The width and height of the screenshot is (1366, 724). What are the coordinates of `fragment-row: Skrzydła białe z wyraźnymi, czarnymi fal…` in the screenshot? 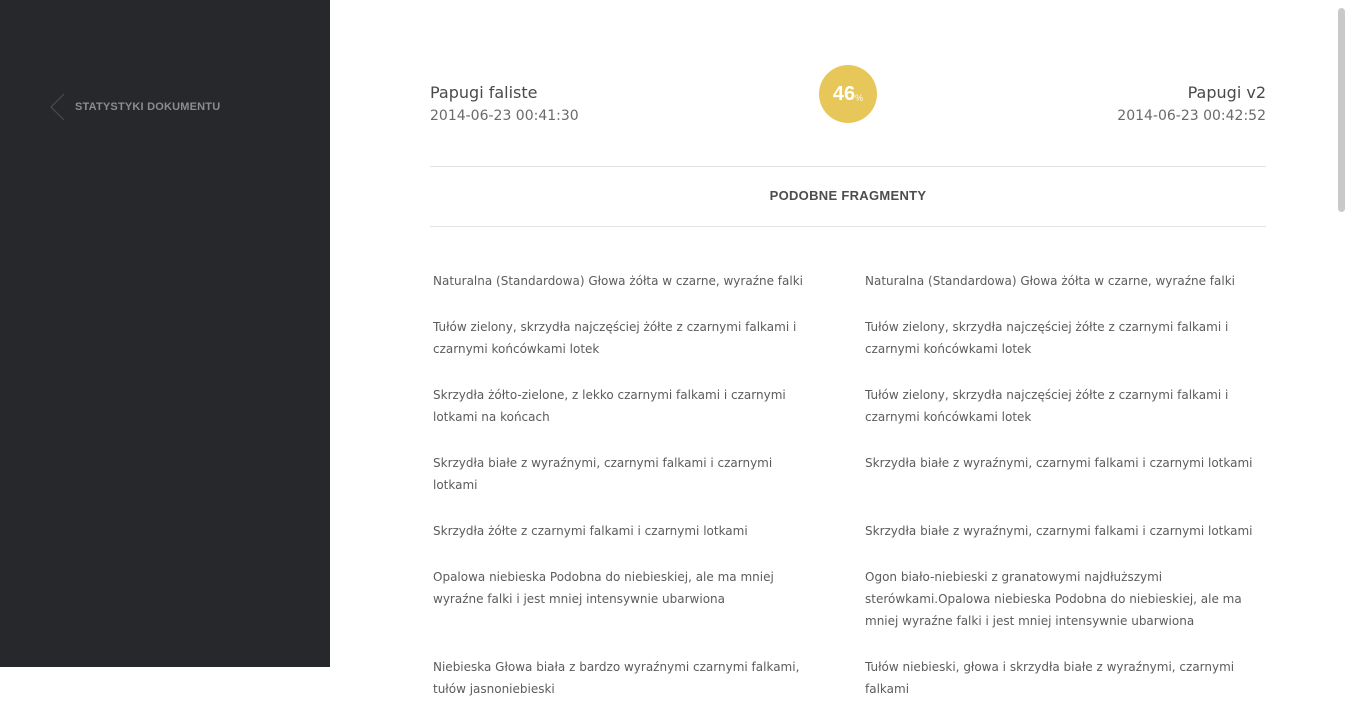 It's located at (849, 474).